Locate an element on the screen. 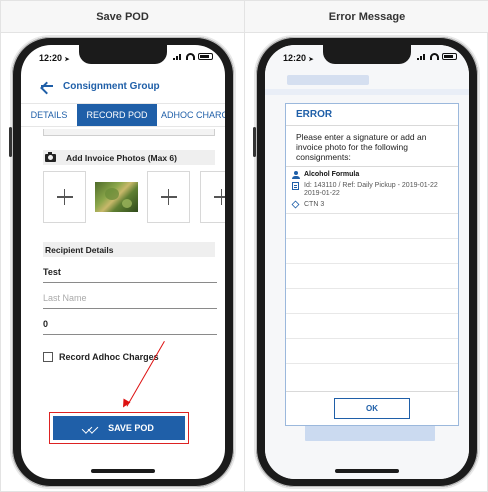 Image resolution: width=488 pixels, height=492 pixels. record-adhoc-label: Record Adhoc Charges is located at coordinates (109, 357).